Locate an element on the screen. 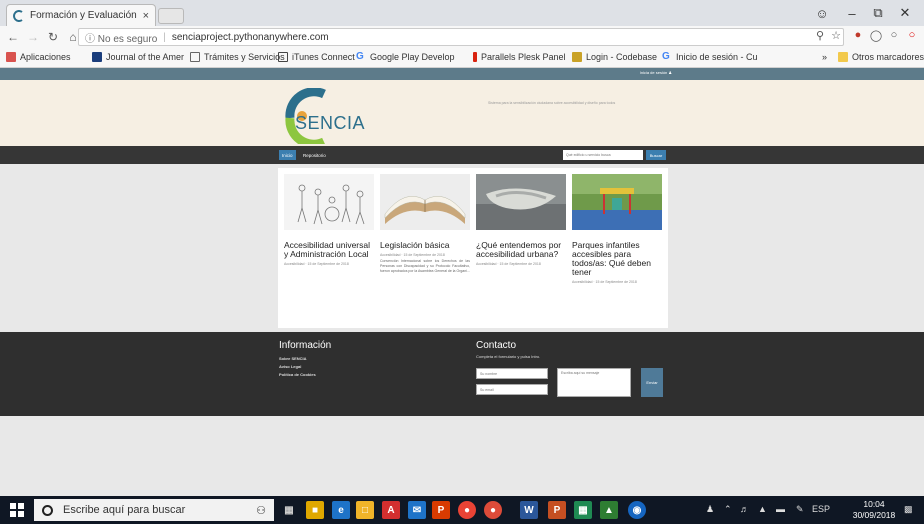  taskbar-search: Escribe aquí para buscar ⚇ is located at coordinates (154, 510).